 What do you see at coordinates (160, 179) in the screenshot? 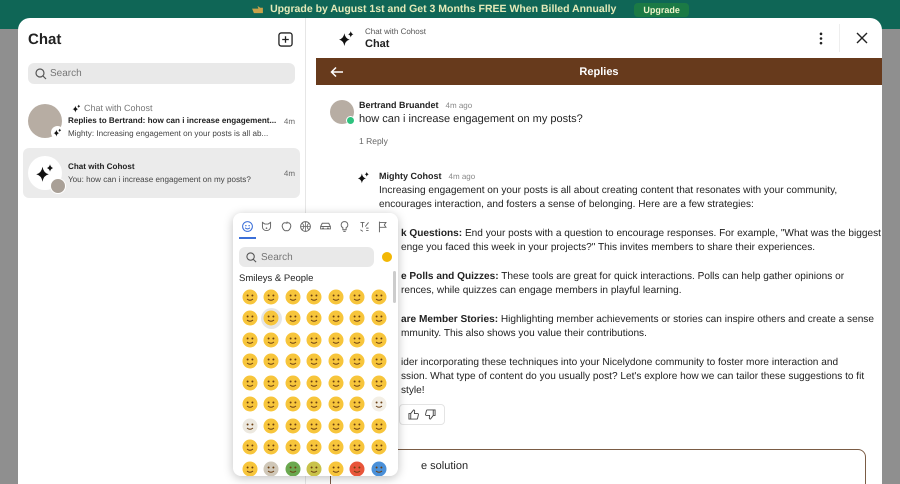
I see `message-preview: You: how can i increase engagement on my posts?` at bounding box center [160, 179].